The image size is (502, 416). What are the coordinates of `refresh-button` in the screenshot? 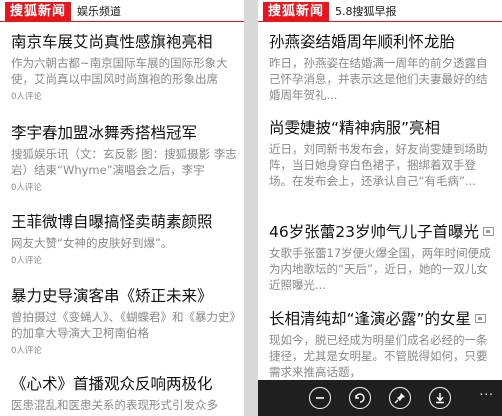 It's located at (360, 398).